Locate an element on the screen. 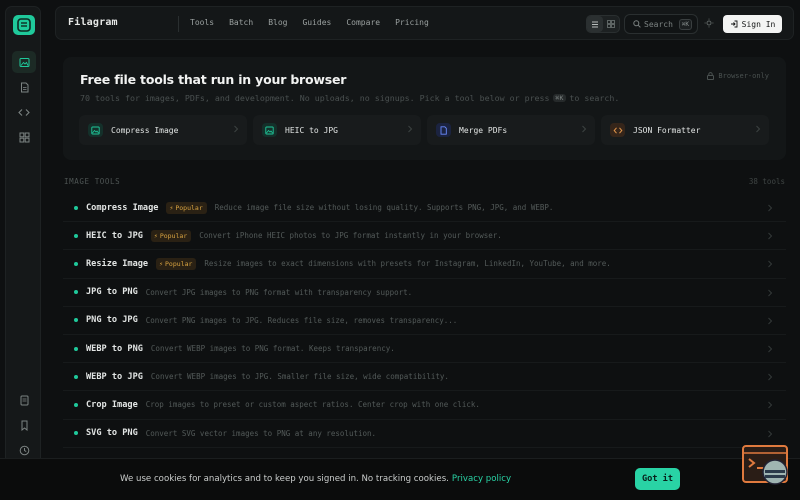 The width and height of the screenshot is (800, 500). sidebar-rail is located at coordinates (23, 250).